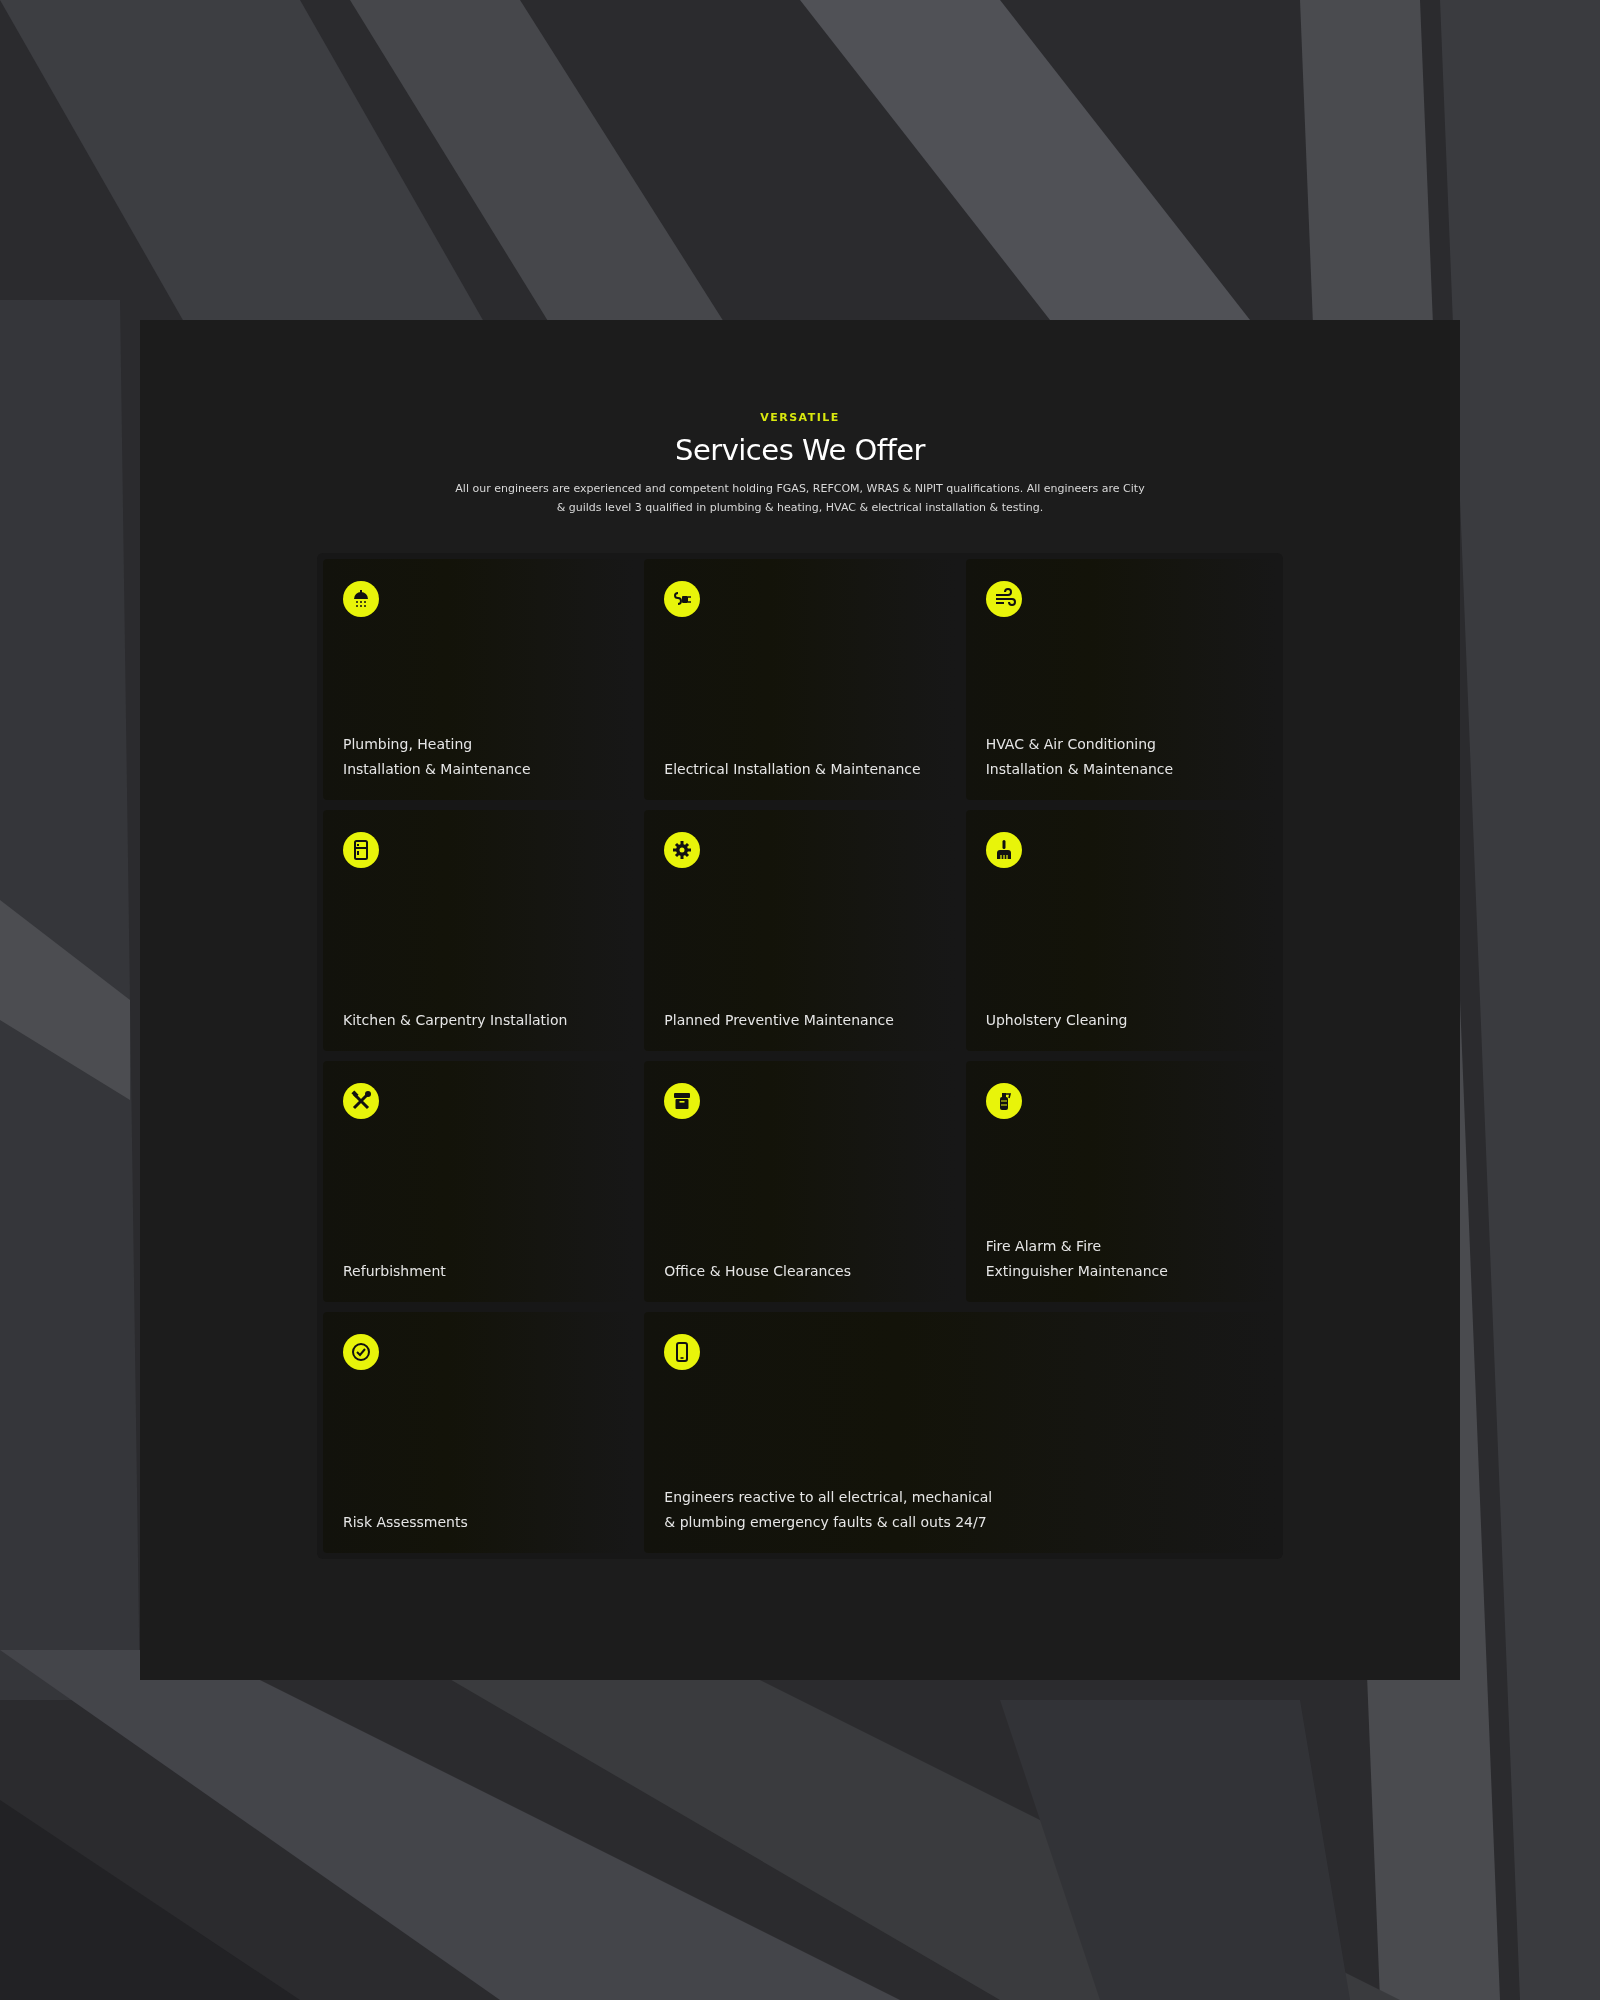  Describe the element at coordinates (793, 770) in the screenshot. I see `service-title: Electrical Installation & Maintenance` at that location.